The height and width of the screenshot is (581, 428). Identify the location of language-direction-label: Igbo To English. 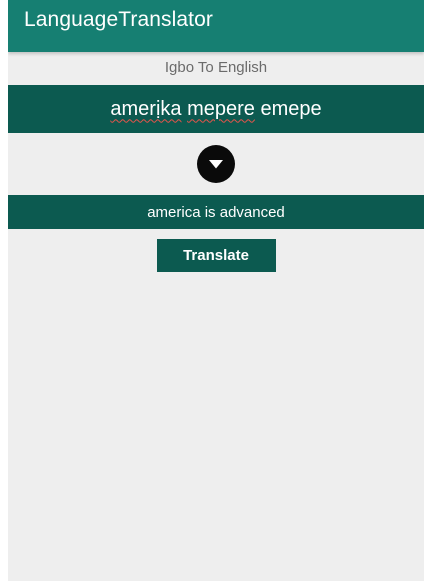
(216, 67).